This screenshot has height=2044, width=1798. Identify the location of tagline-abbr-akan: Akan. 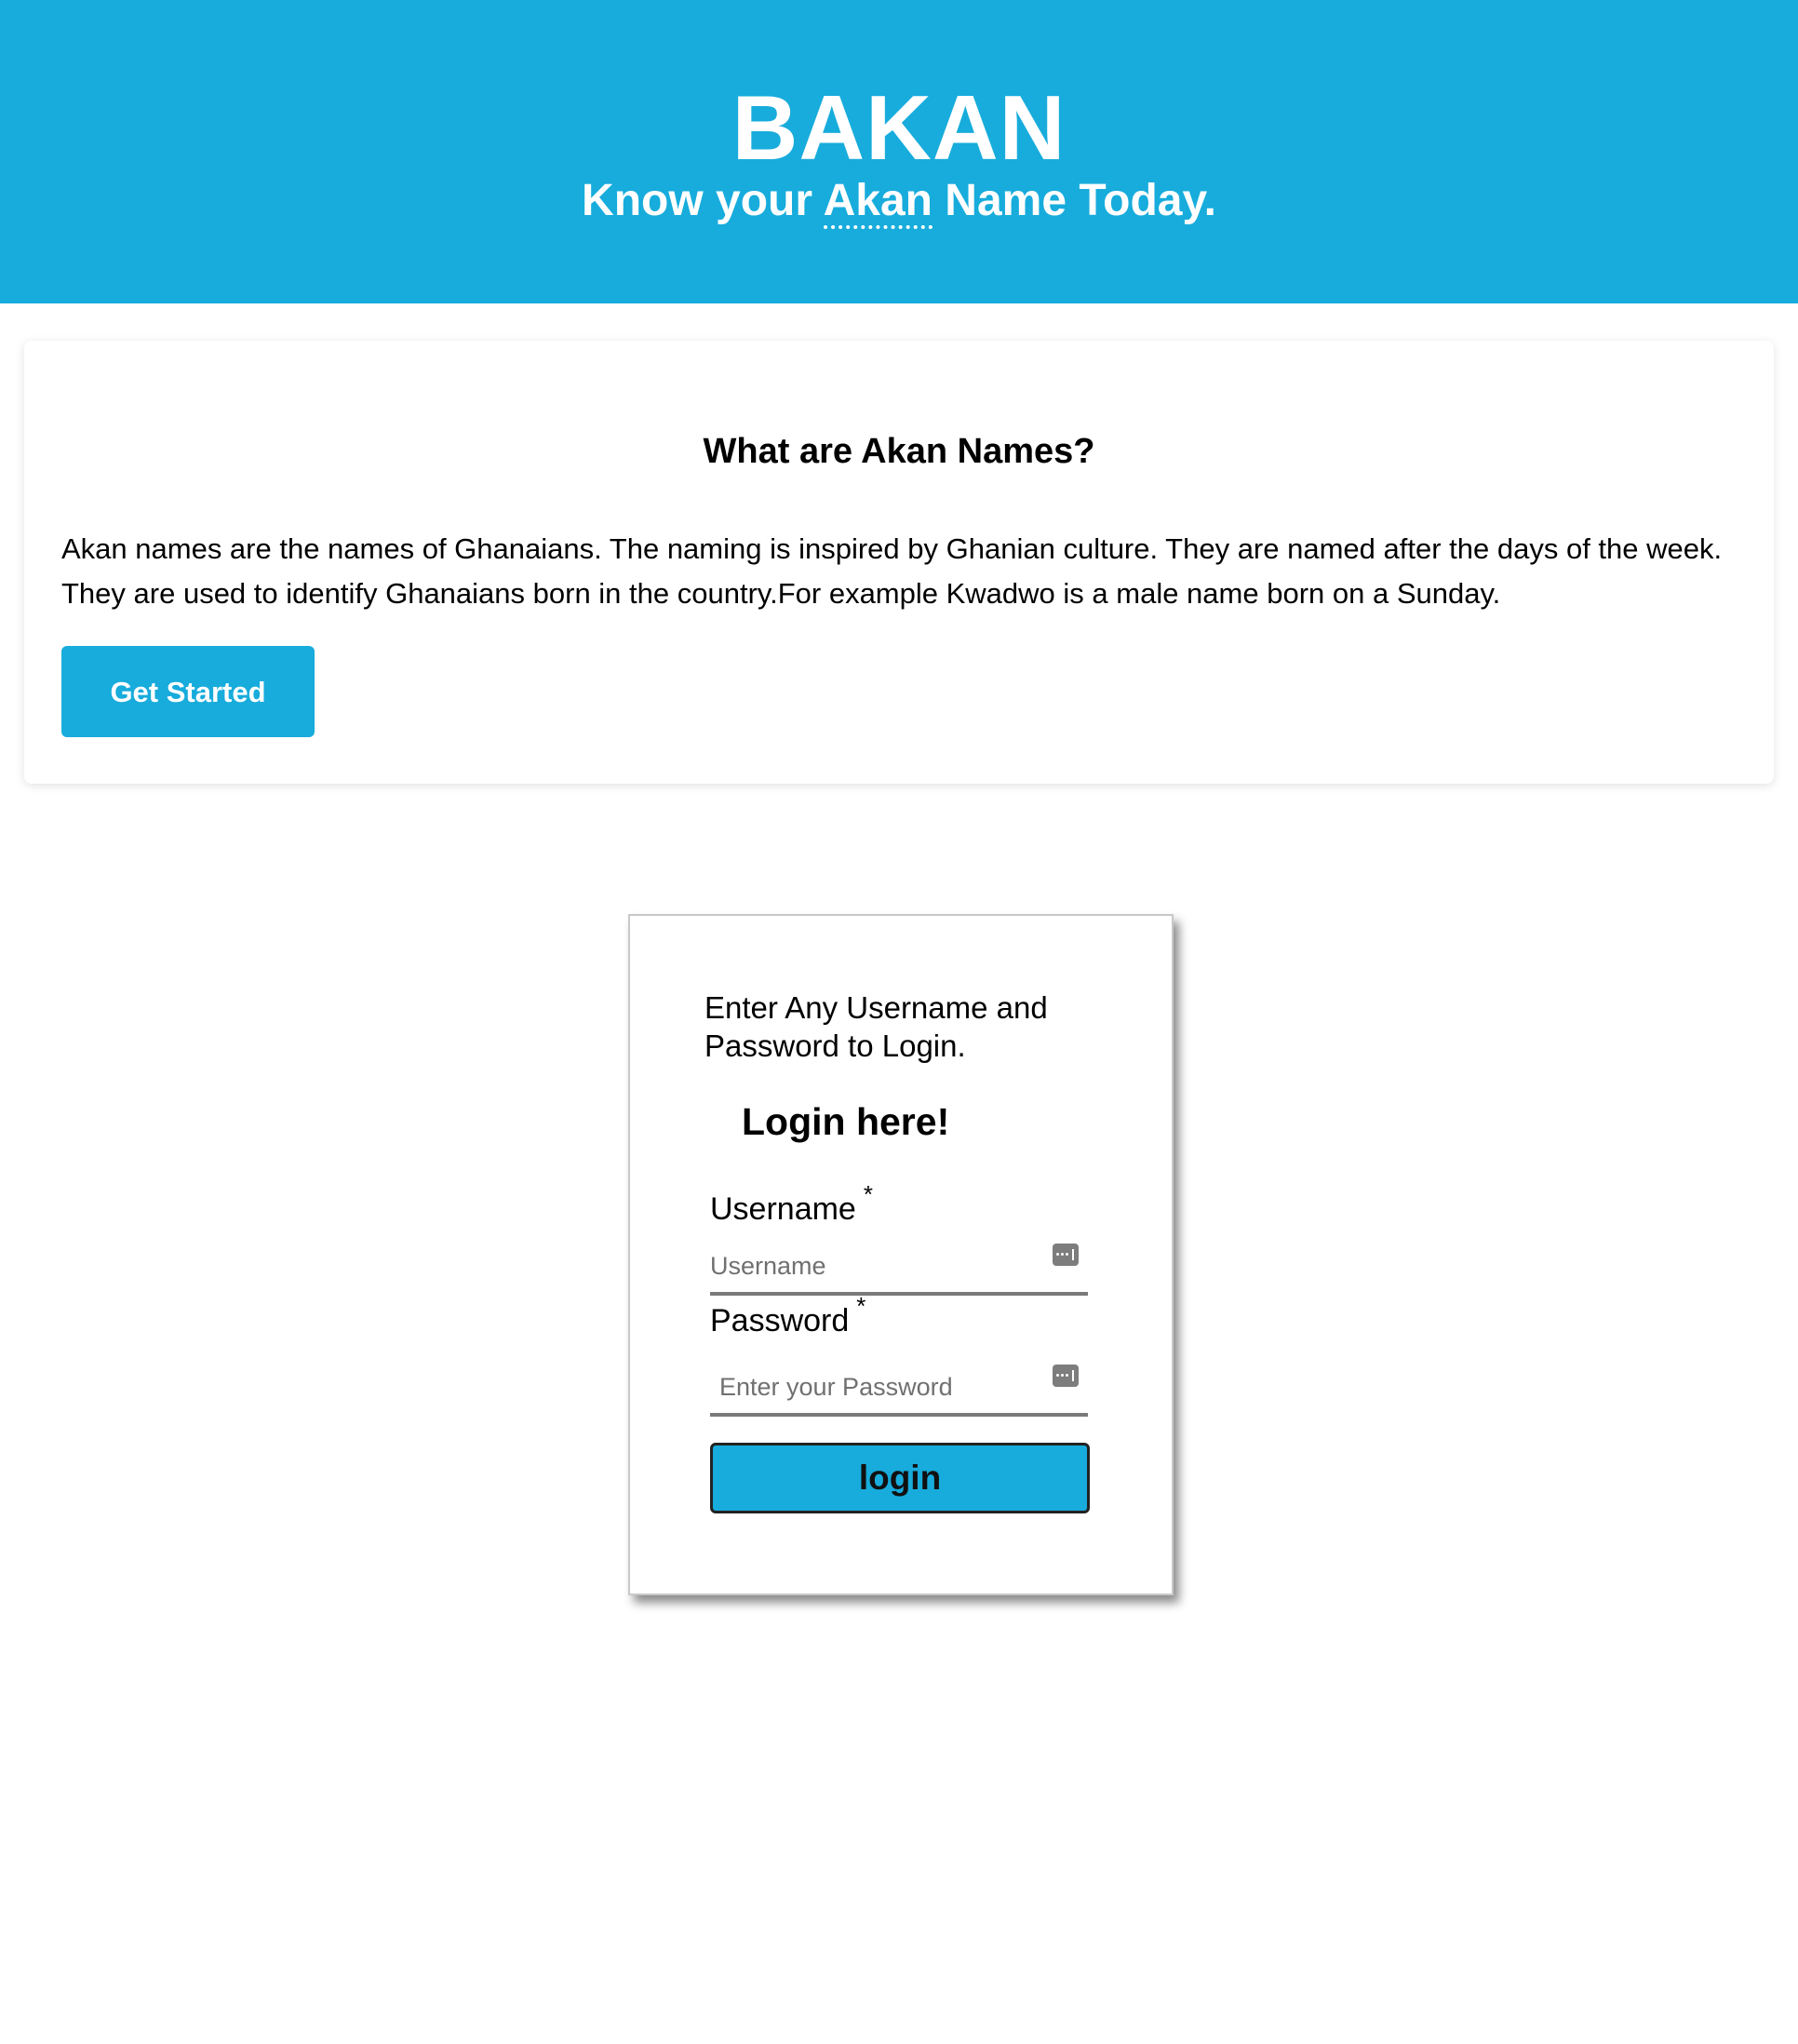
(878, 203).